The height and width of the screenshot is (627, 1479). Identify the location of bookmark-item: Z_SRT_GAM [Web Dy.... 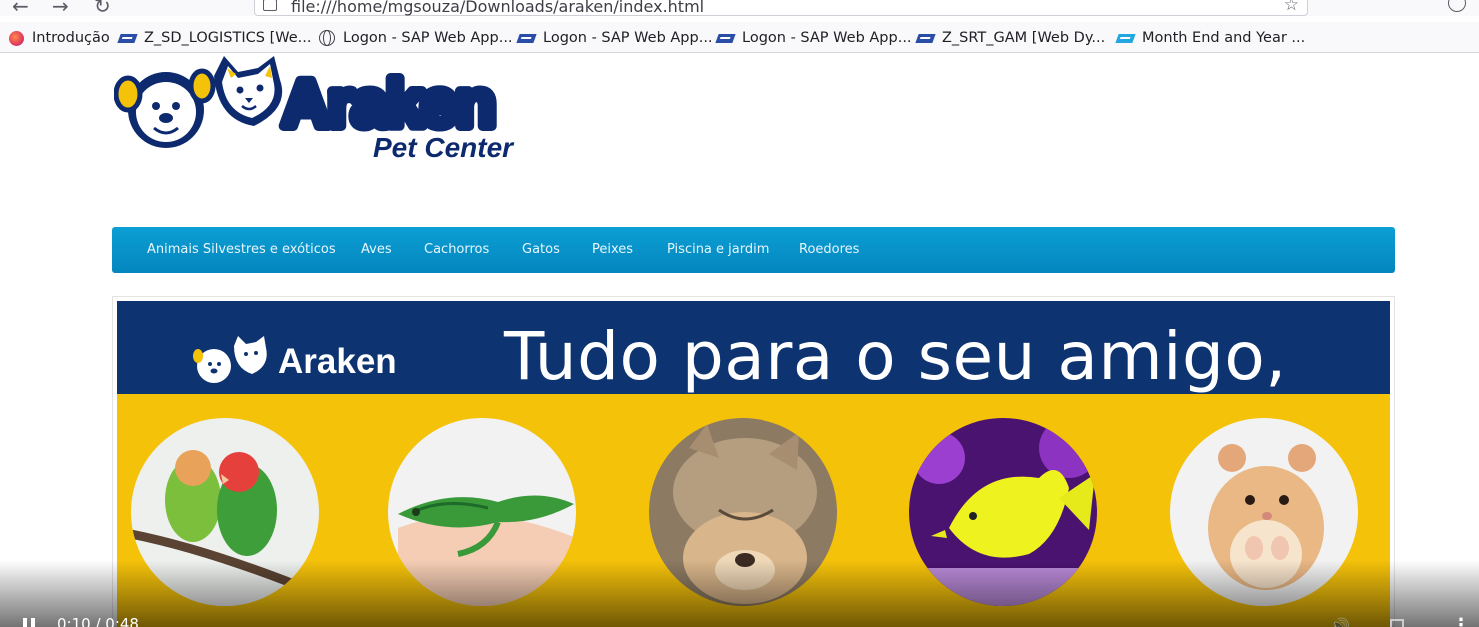
(1010, 38).